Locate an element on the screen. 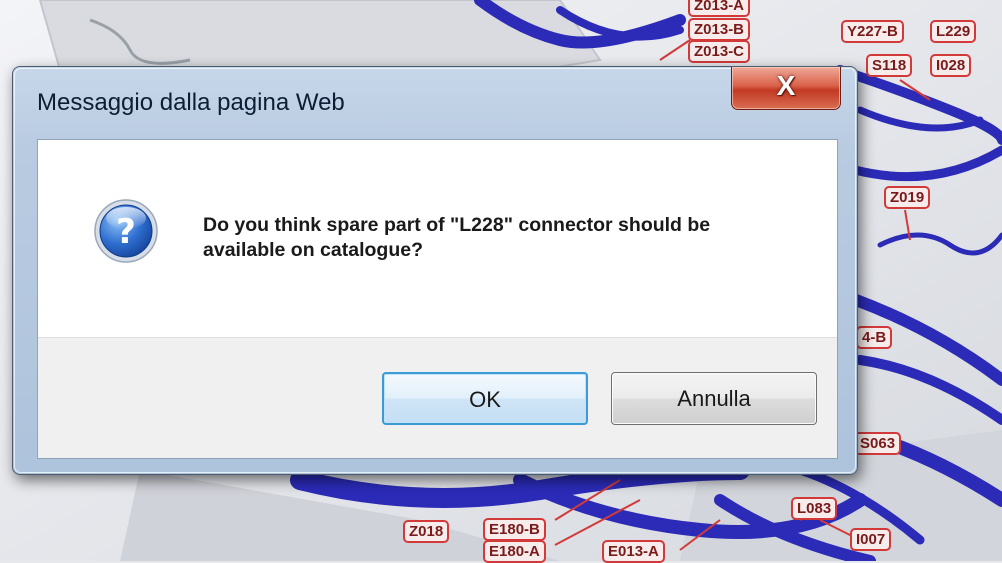 The height and width of the screenshot is (563, 1002). harness-label: Y227-B is located at coordinates (872, 31).